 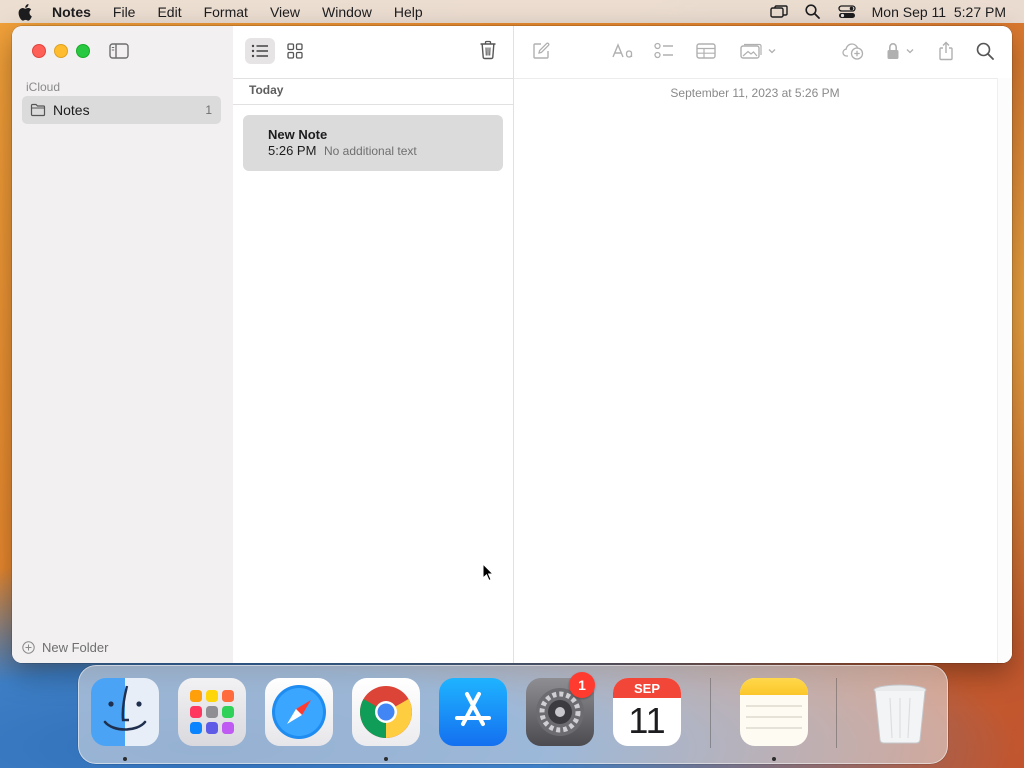 I want to click on collaborate-button, so click(x=853, y=51).